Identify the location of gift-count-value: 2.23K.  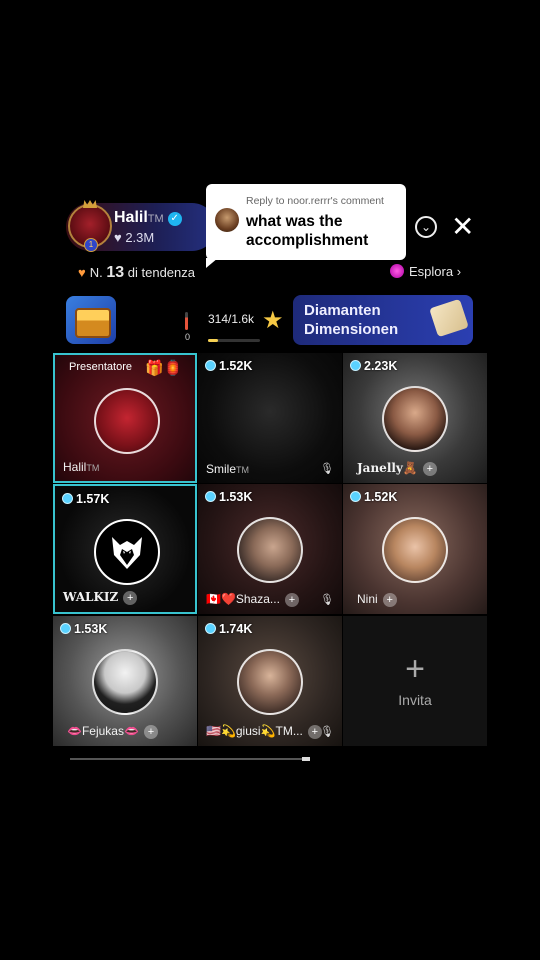
(381, 366).